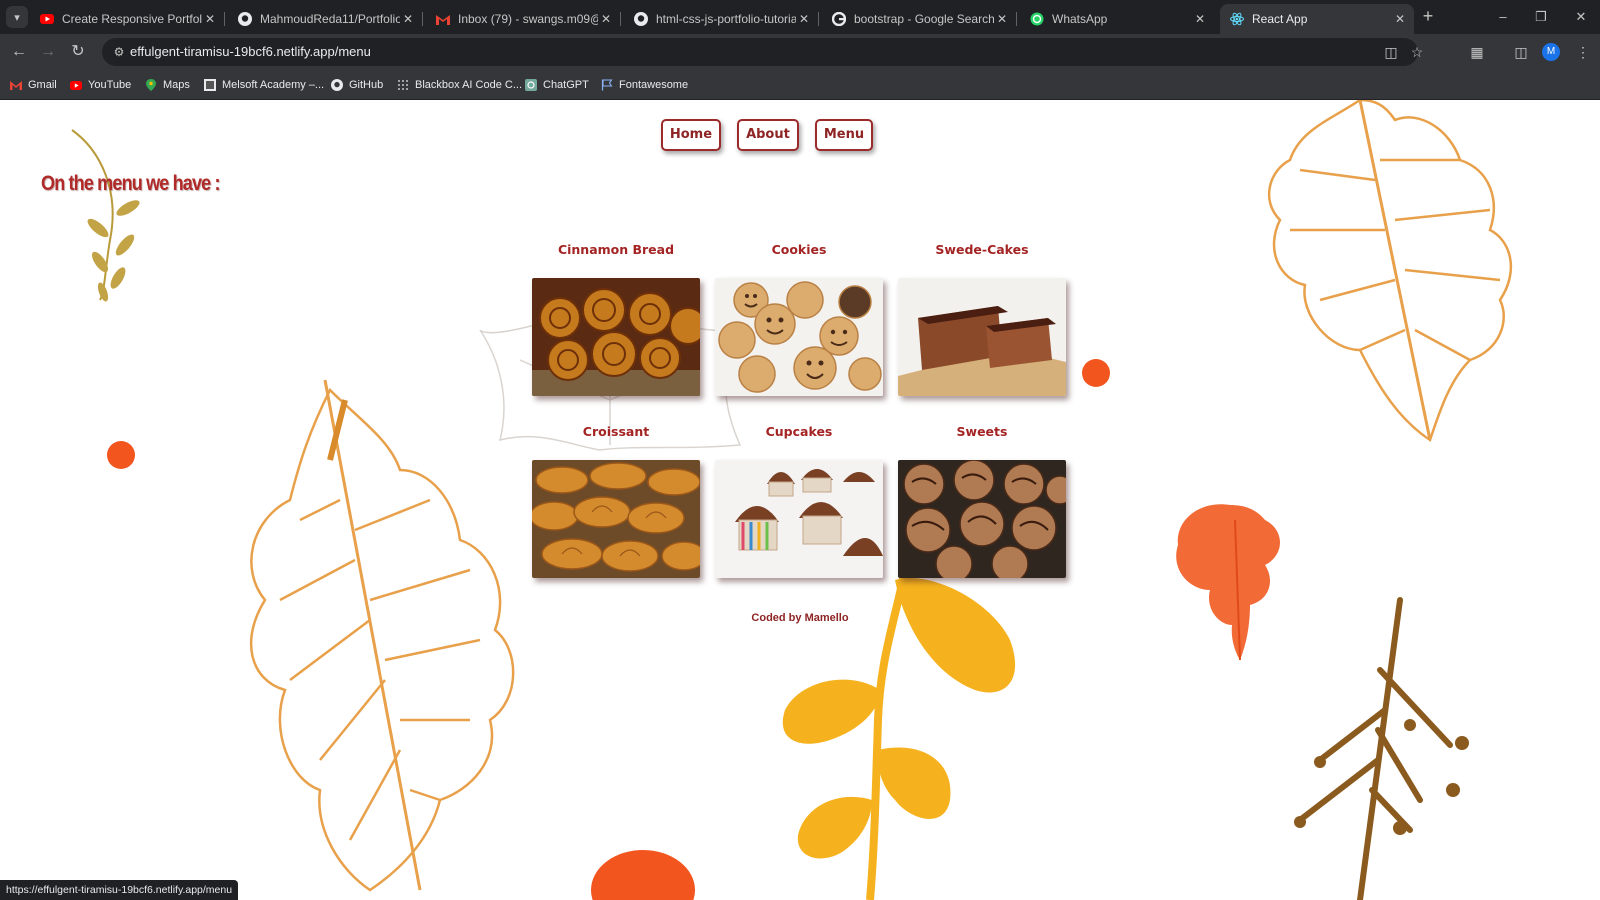 The height and width of the screenshot is (900, 1600). Describe the element at coordinates (799, 519) in the screenshot. I see `cupcakes-image` at that location.